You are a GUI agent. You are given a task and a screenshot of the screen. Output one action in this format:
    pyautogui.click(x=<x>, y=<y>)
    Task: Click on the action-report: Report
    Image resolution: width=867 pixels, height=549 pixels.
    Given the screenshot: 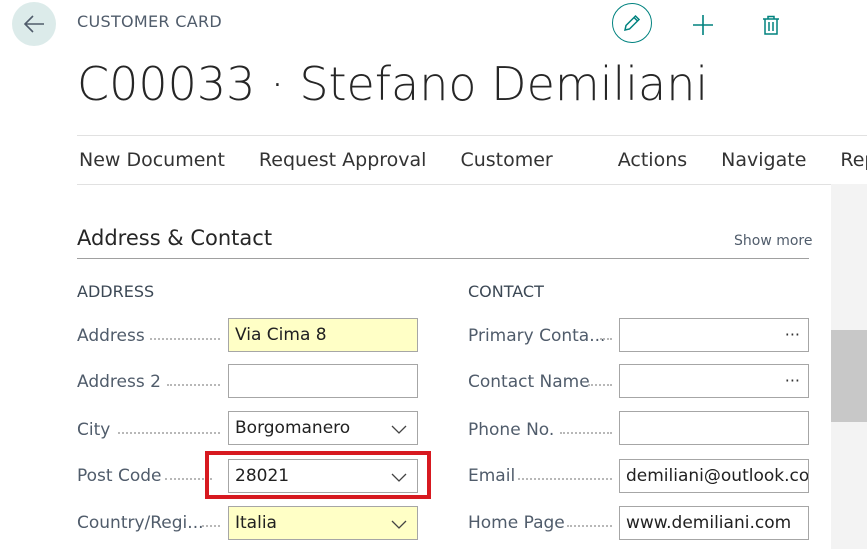 What is the action you would take?
    pyautogui.click(x=853, y=160)
    